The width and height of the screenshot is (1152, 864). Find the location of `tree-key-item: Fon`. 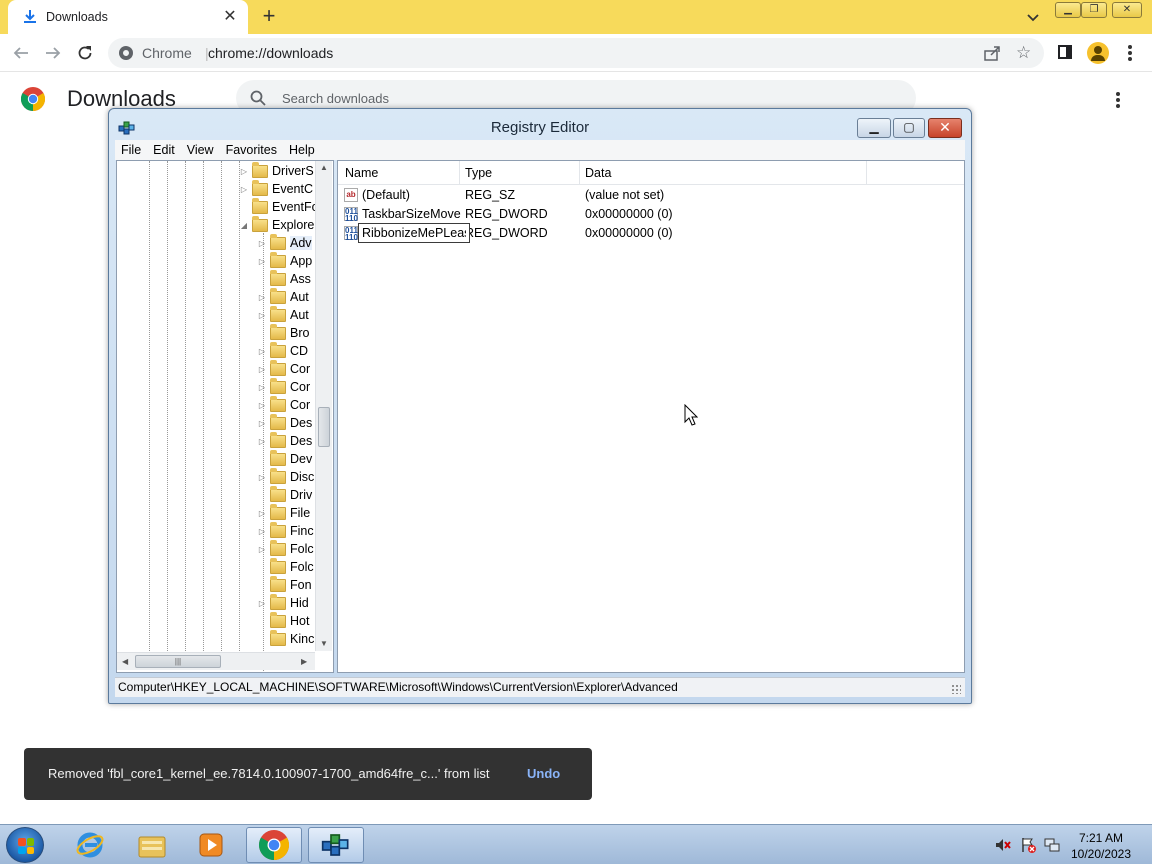

tree-key-item: Fon is located at coordinates (284, 584).